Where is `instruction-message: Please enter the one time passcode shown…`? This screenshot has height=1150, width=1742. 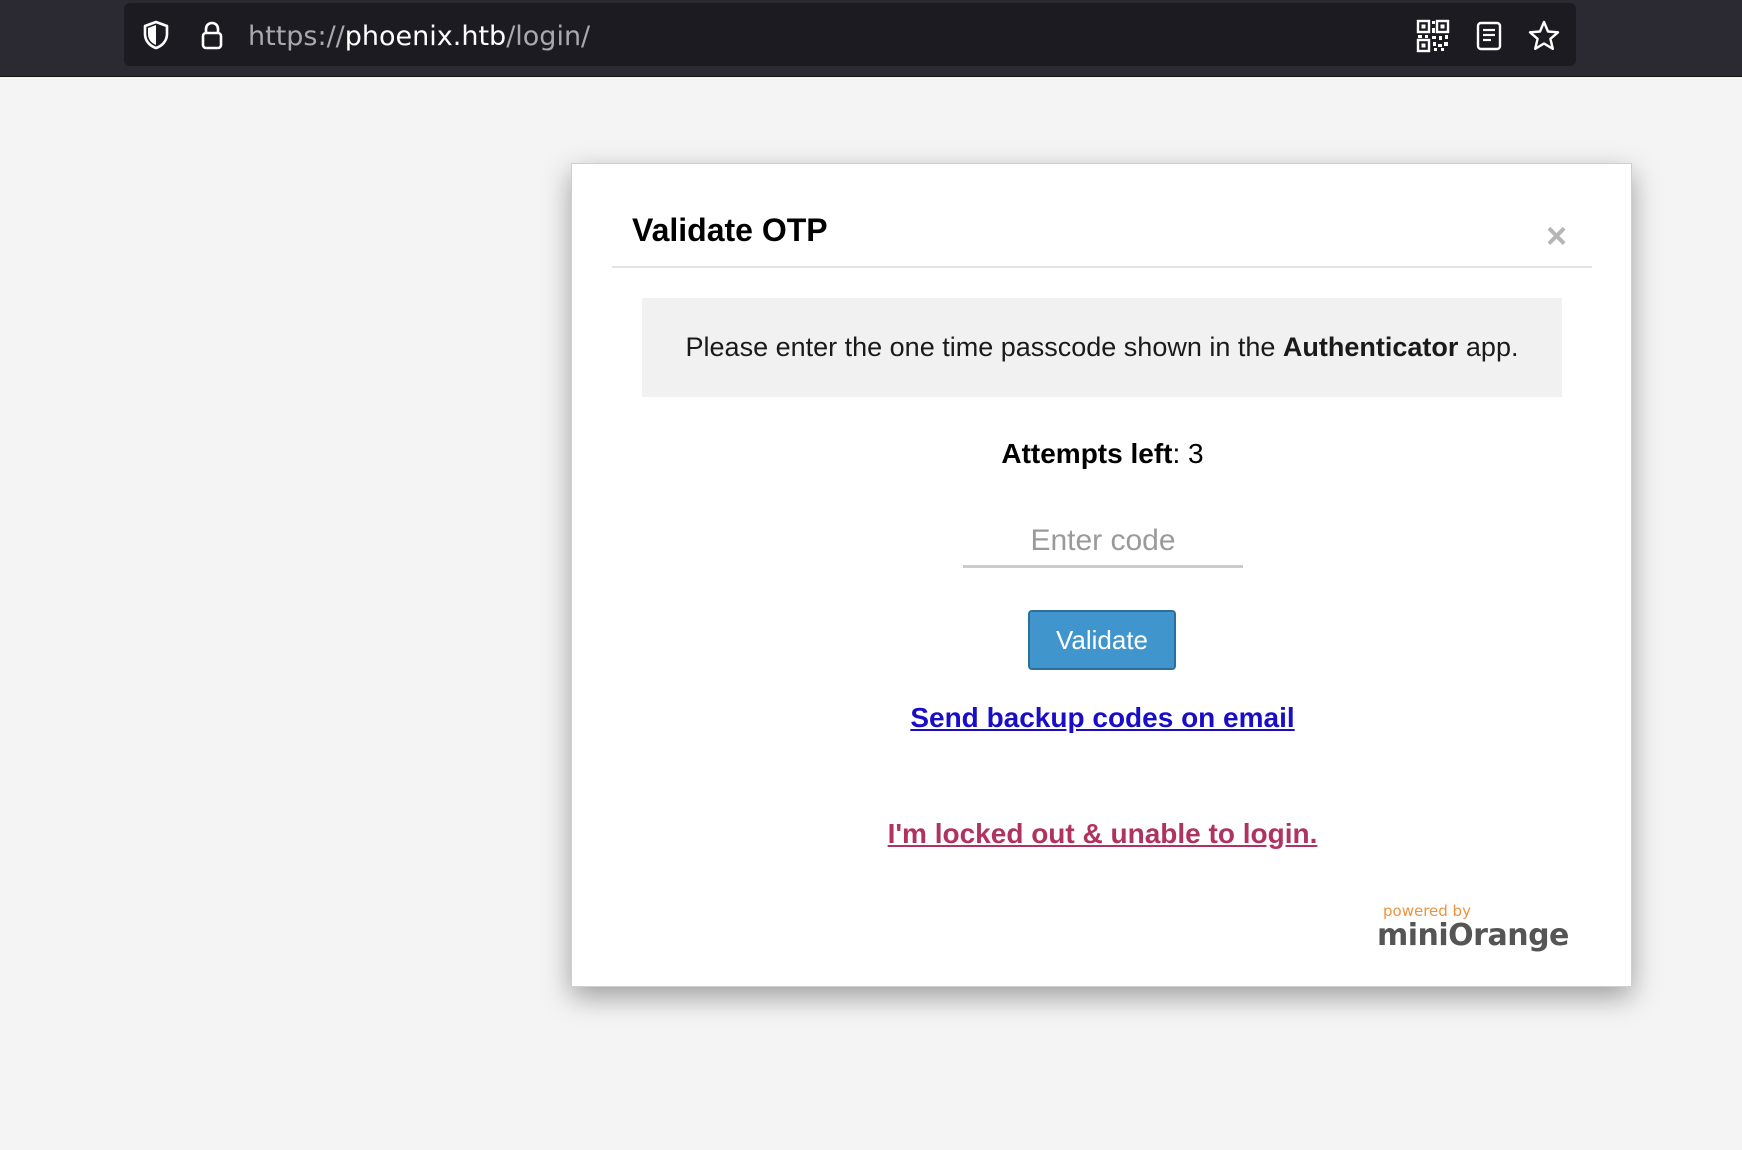 instruction-message: Please enter the one time passcode shown… is located at coordinates (1102, 347).